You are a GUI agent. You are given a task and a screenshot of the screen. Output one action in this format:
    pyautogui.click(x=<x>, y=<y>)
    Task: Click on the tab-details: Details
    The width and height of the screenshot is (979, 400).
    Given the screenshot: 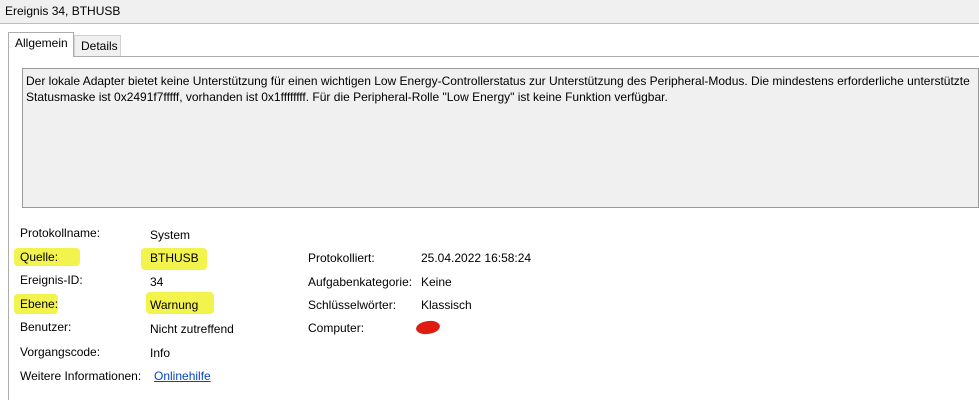 What is the action you would take?
    pyautogui.click(x=97, y=46)
    